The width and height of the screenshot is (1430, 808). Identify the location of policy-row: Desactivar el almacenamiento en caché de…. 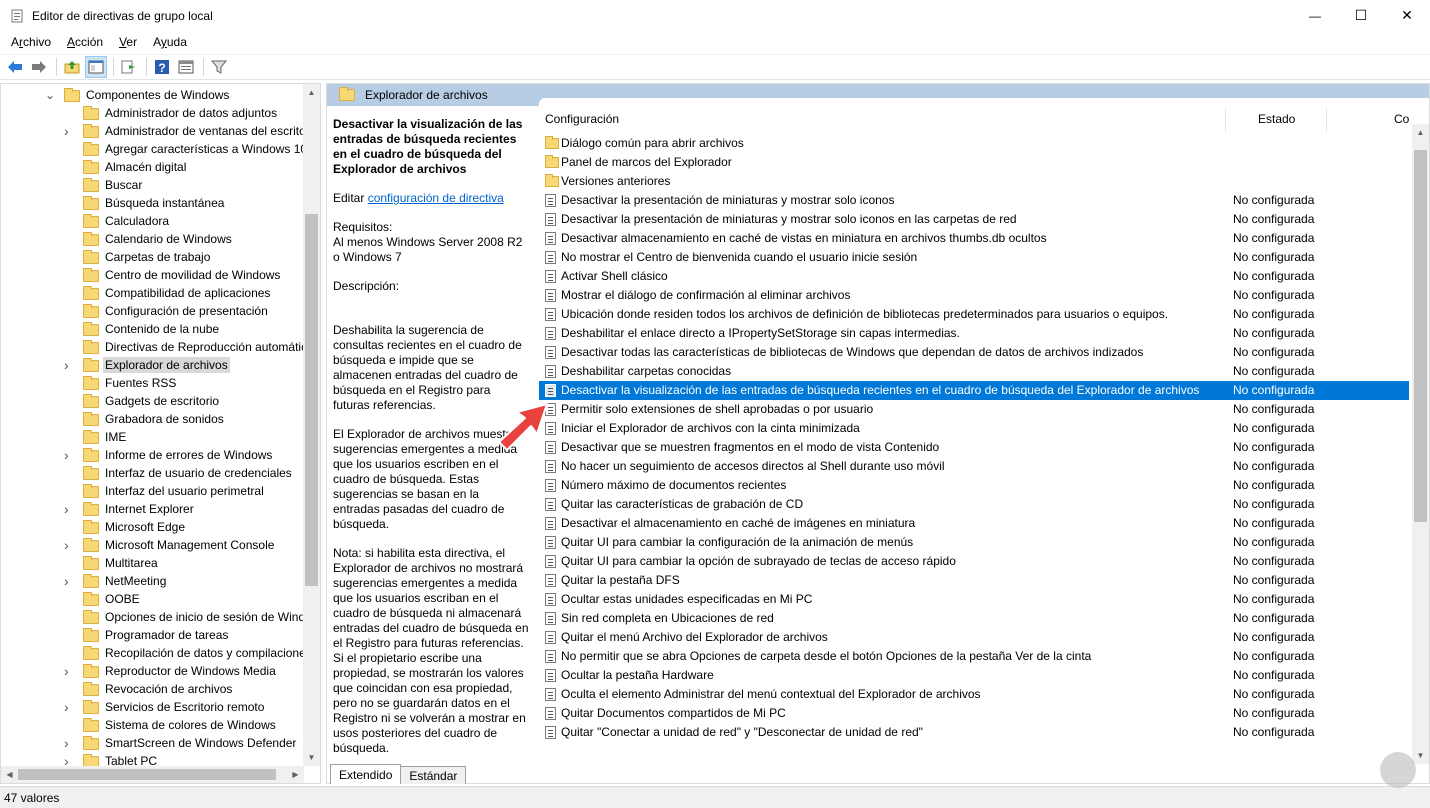
(974, 523).